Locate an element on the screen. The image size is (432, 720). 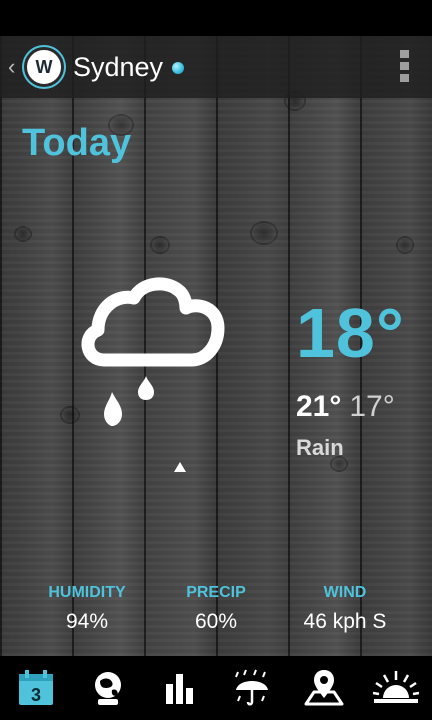
bar-chart-icon is located at coordinates (179, 689).